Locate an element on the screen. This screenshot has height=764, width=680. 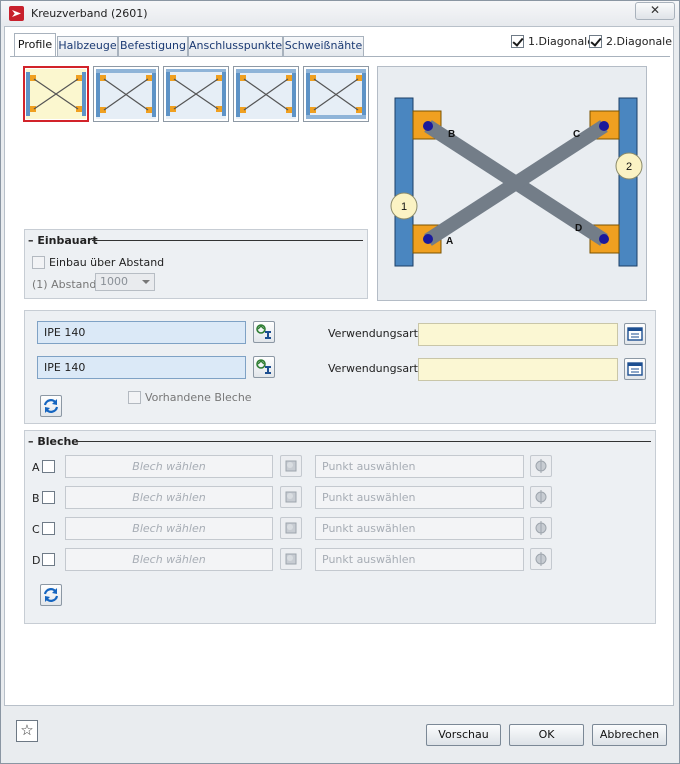
verwendungsart-2-field is located at coordinates (518, 369).